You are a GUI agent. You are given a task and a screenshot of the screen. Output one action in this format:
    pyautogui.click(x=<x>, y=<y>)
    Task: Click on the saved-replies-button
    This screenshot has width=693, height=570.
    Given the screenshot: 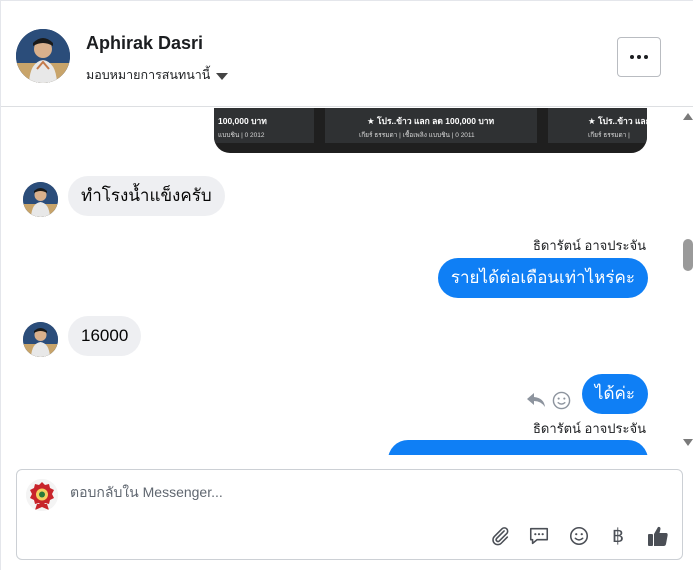 What is the action you would take?
    pyautogui.click(x=539, y=536)
    